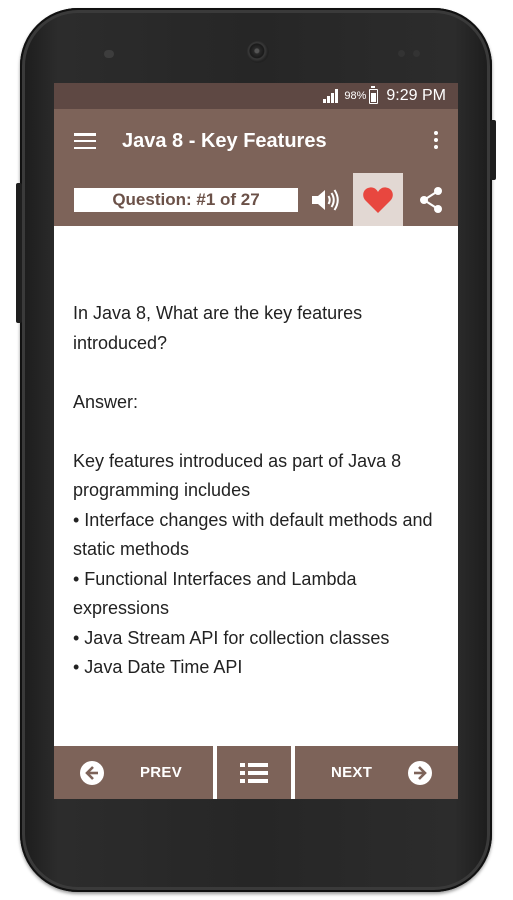 The height and width of the screenshot is (900, 513). Describe the element at coordinates (224, 140) in the screenshot. I see `page-title: Java 8 - Key Features` at that location.